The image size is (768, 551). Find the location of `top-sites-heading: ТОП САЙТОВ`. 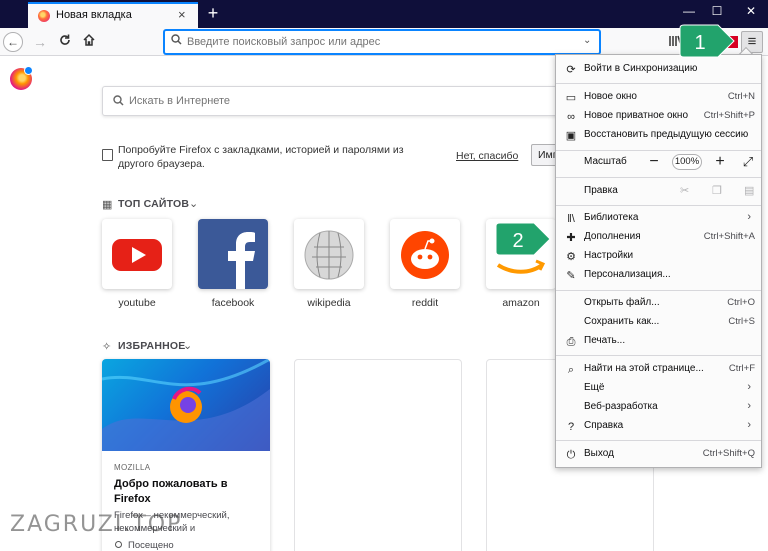

top-sites-heading: ТОП САЙТОВ is located at coordinates (154, 204).